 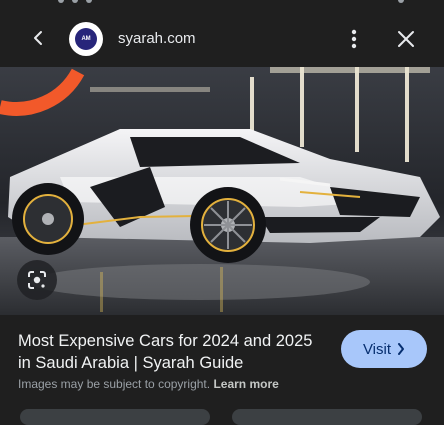 I want to click on google-lens-icon, so click(x=37, y=280).